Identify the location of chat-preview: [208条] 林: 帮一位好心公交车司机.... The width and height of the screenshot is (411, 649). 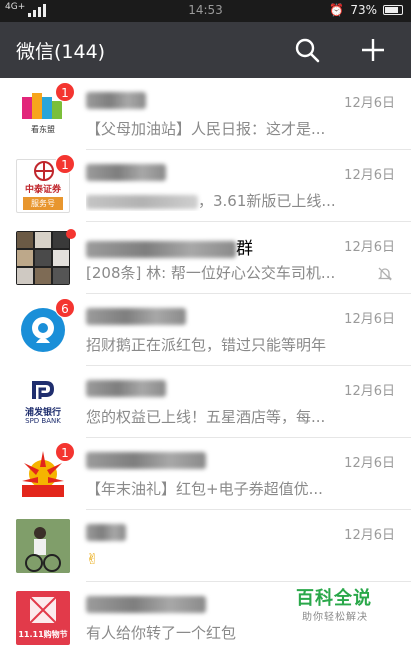
(211, 273).